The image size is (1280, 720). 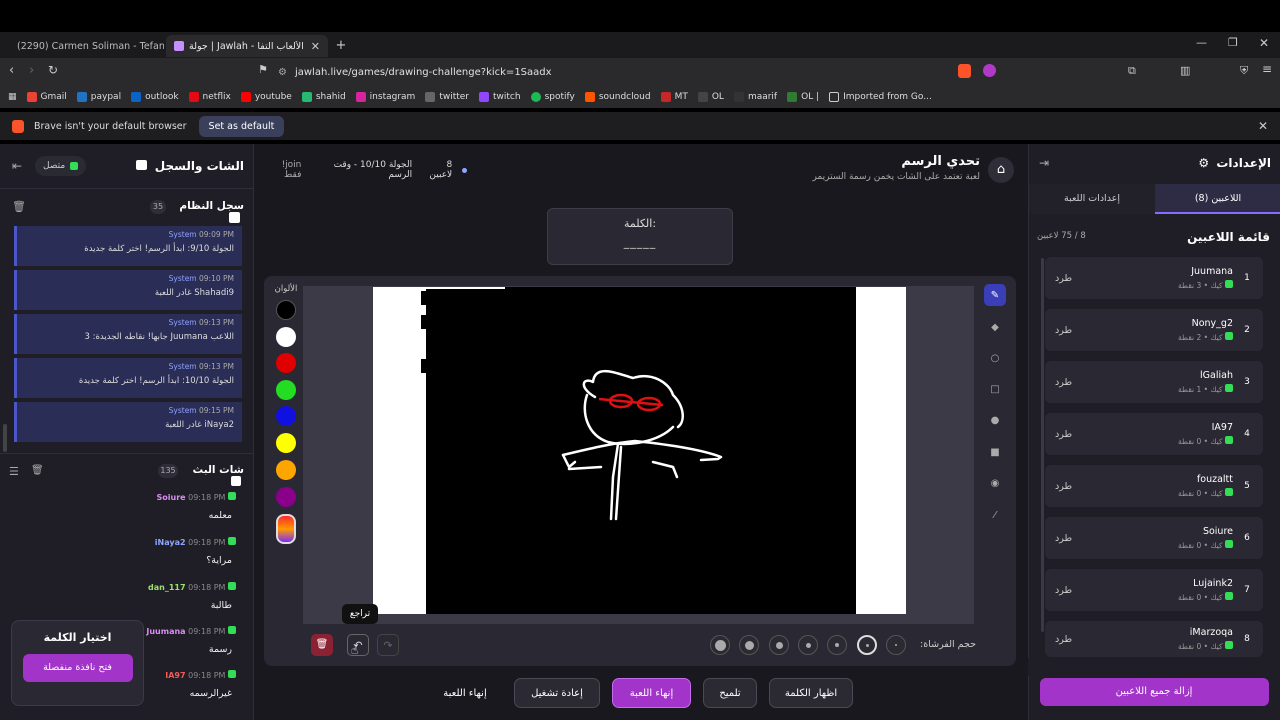 I want to click on brave-icon, so click(x=18, y=126).